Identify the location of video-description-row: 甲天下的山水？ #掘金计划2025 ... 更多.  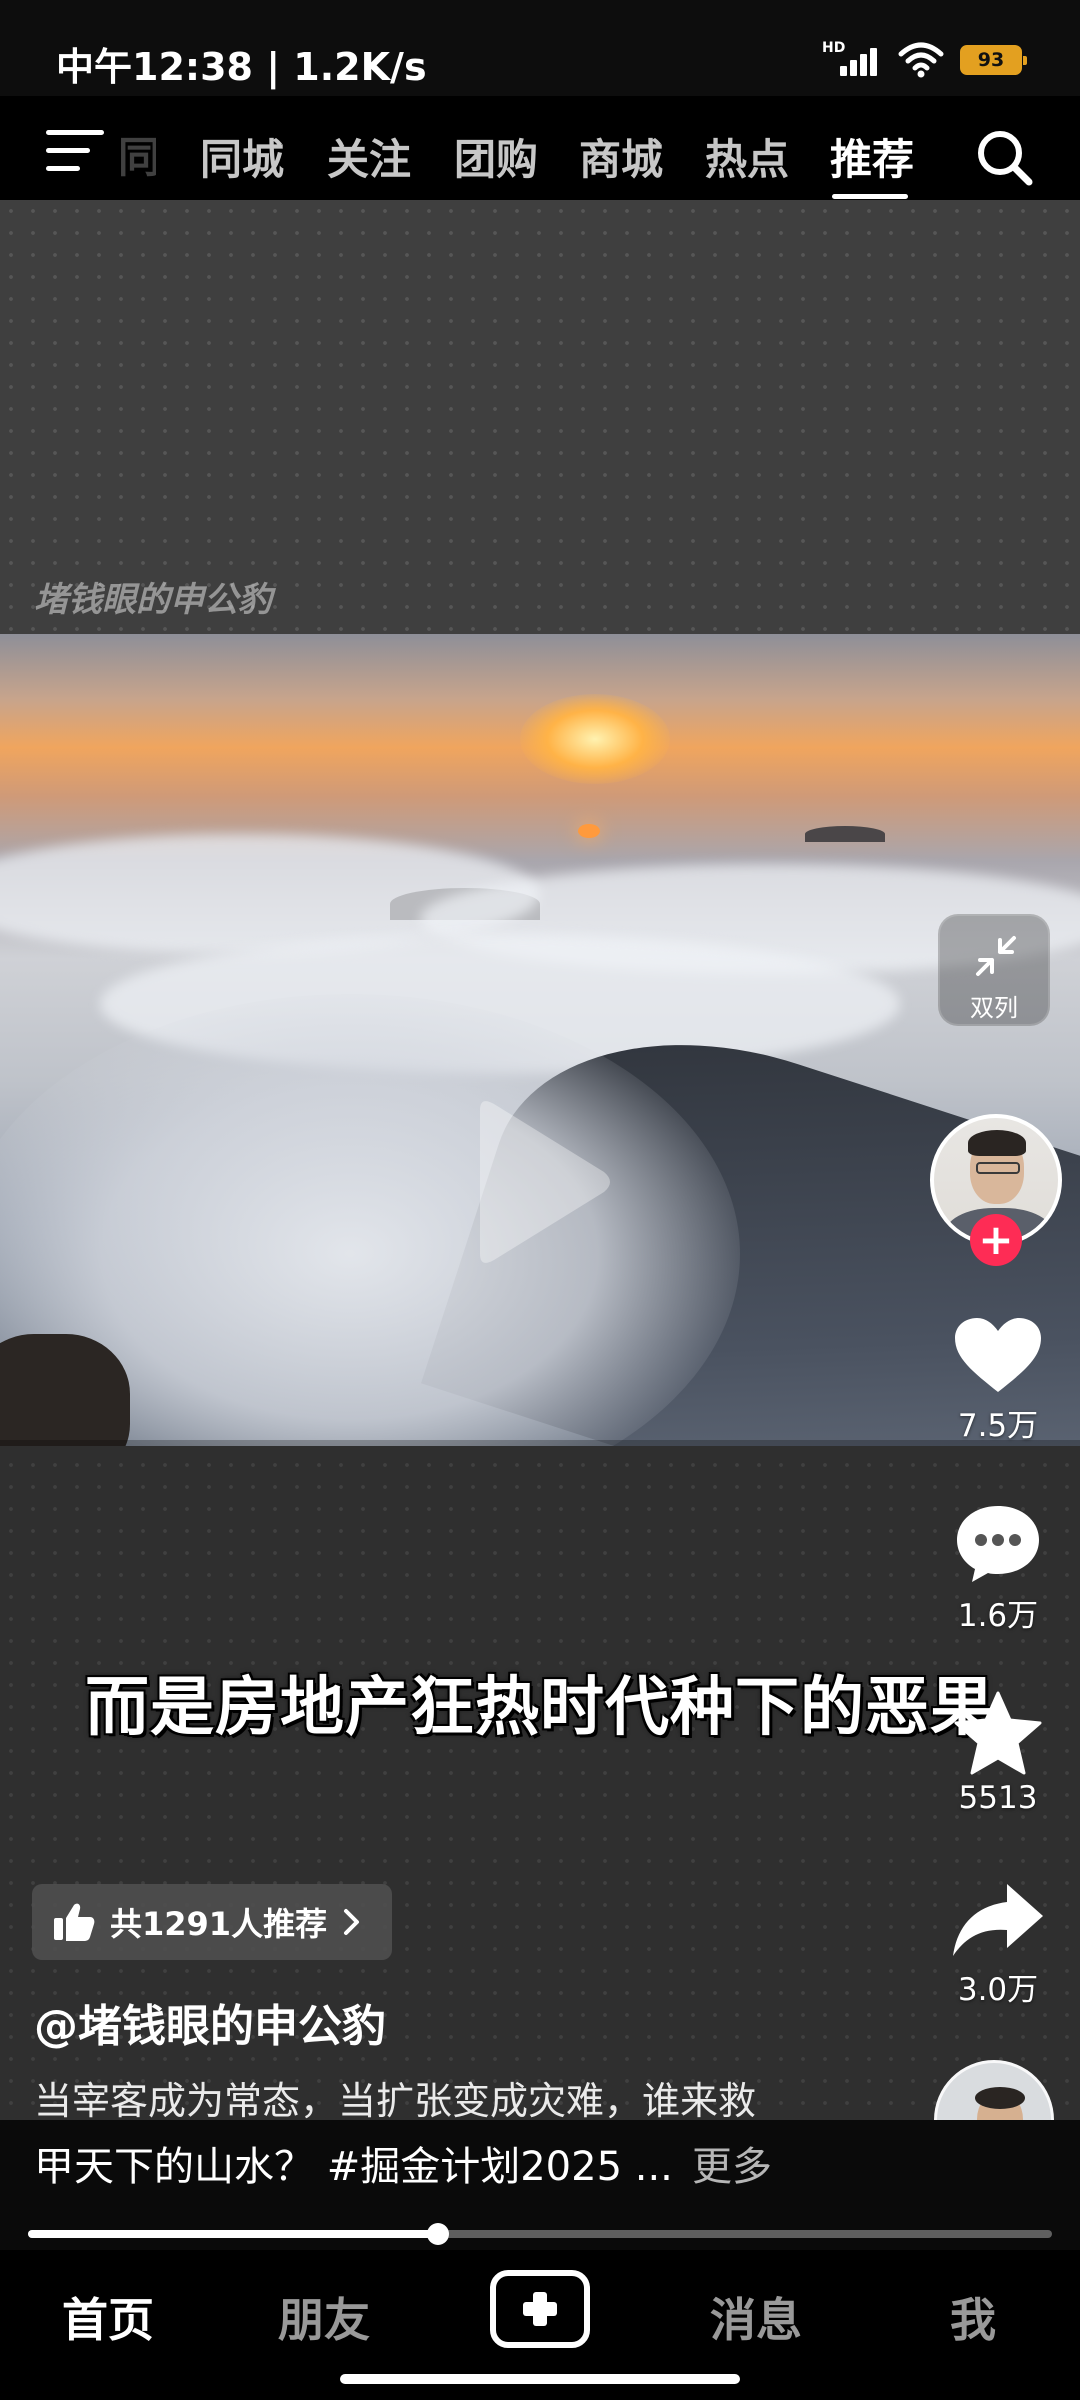
(540, 2169).